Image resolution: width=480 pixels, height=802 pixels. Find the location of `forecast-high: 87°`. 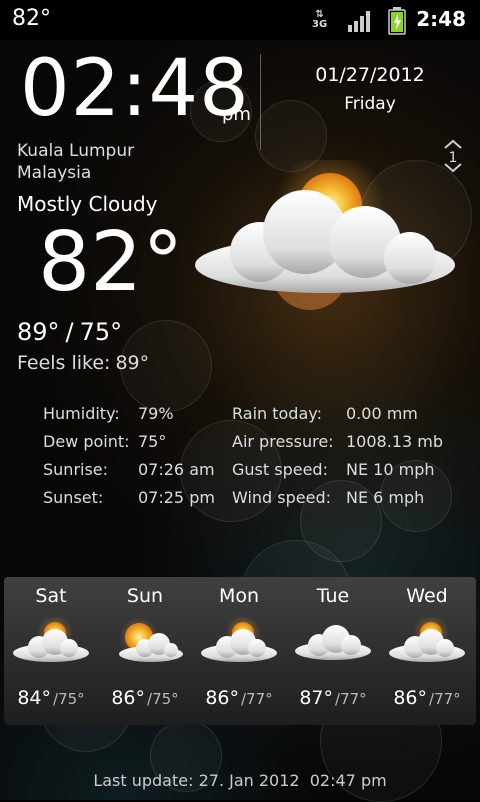

forecast-high: 87° is located at coordinates (316, 698).